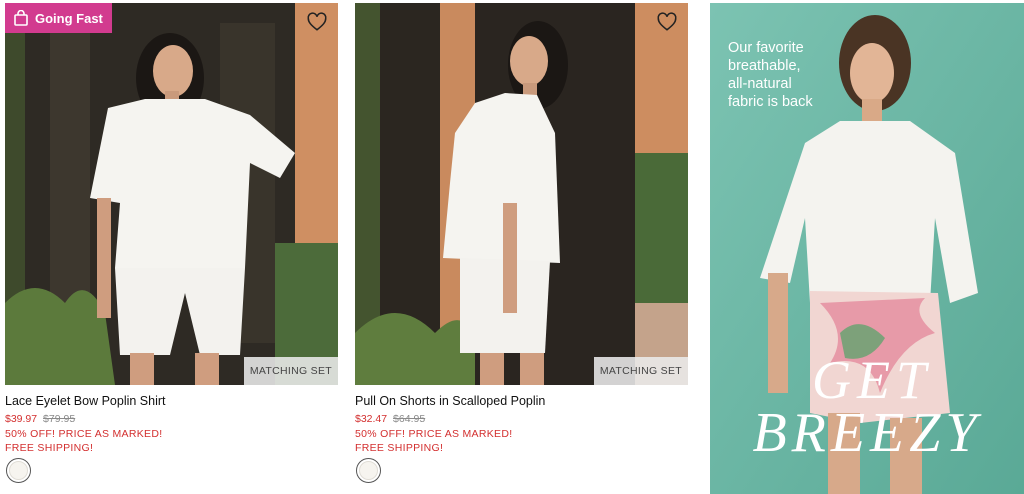 The height and width of the screenshot is (494, 1024). Describe the element at coordinates (770, 102) in the screenshot. I see `promo-copy-line: fabric is back` at that location.